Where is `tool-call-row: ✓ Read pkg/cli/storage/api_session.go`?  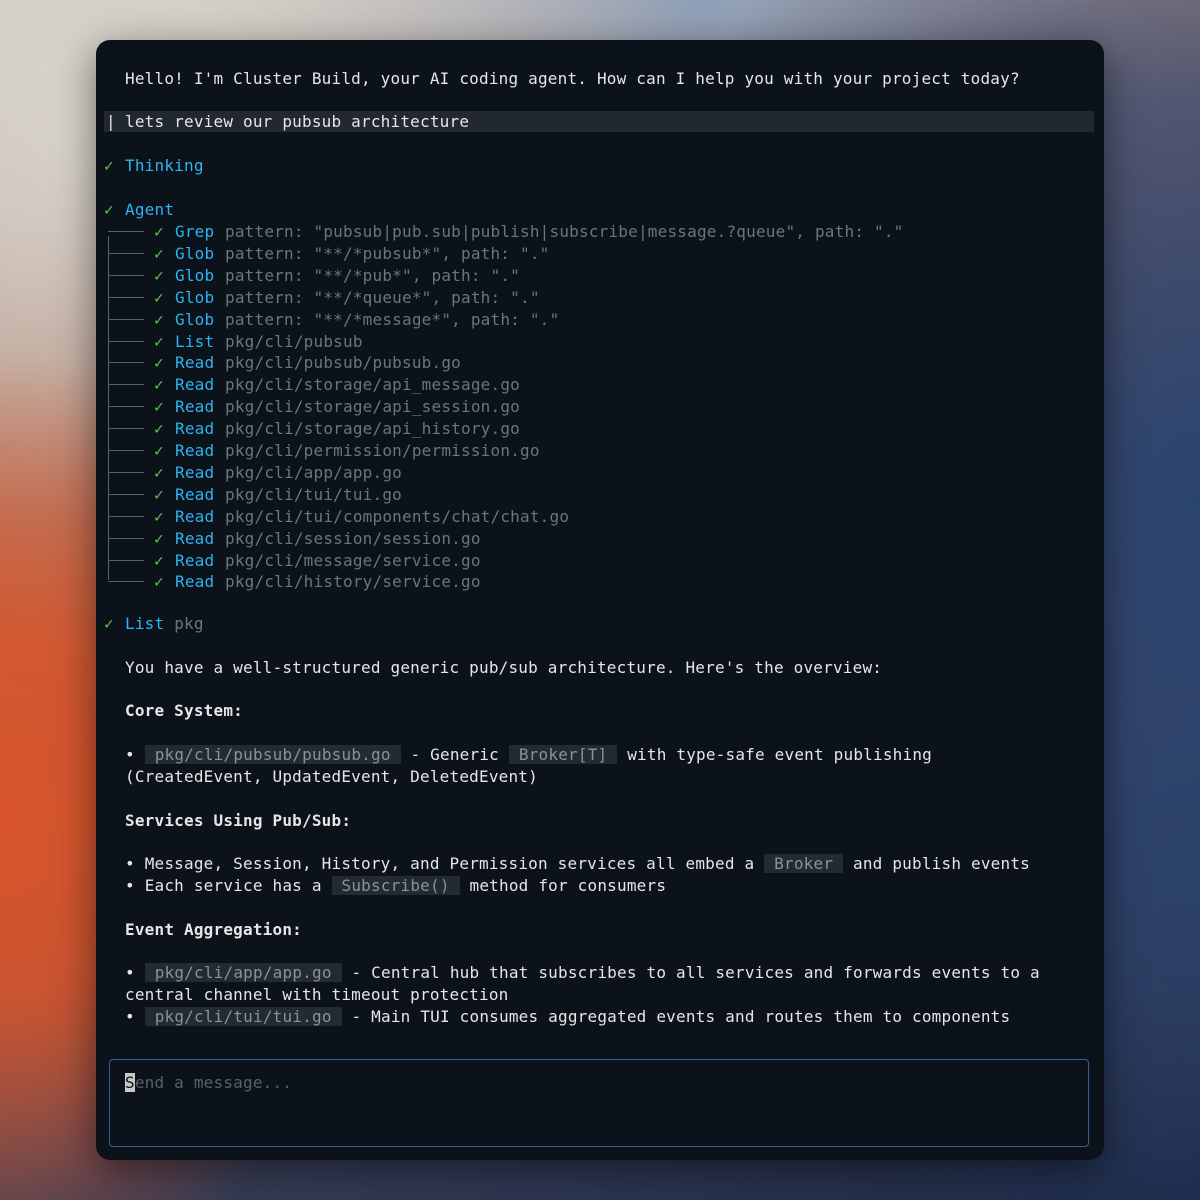
tool-call-row: ✓ Read pkg/cli/storage/api_session.go is located at coordinates (558, 407).